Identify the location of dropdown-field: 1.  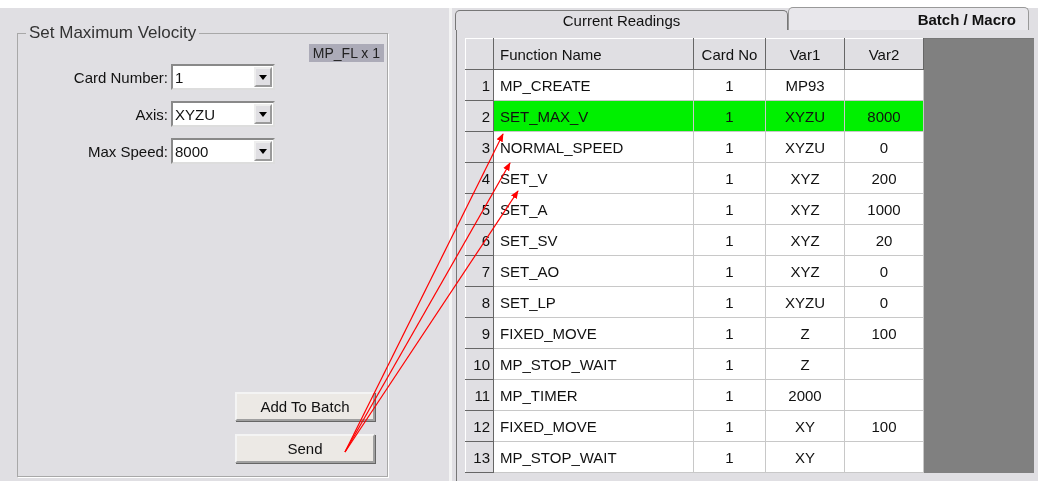
(223, 77).